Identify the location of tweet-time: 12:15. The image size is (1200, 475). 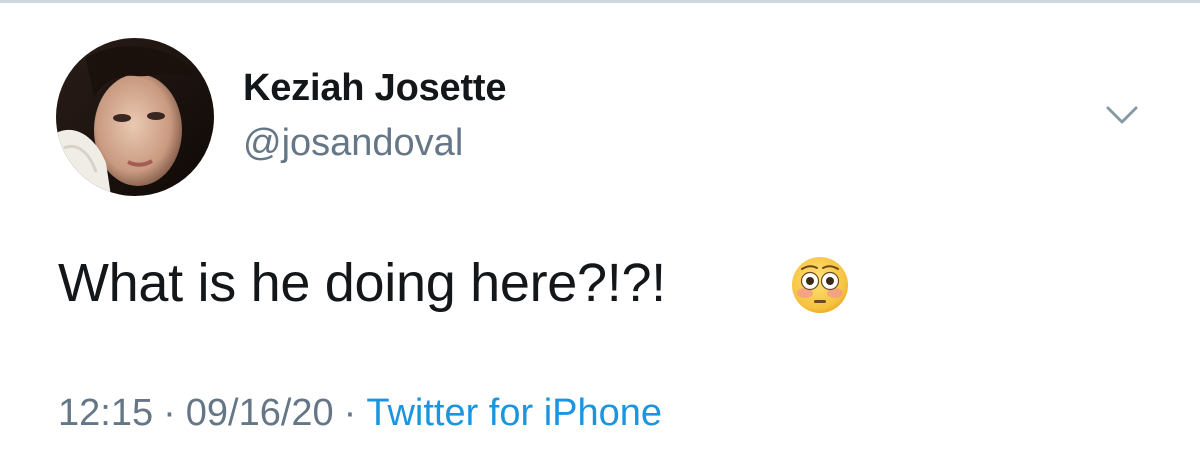
(106, 413).